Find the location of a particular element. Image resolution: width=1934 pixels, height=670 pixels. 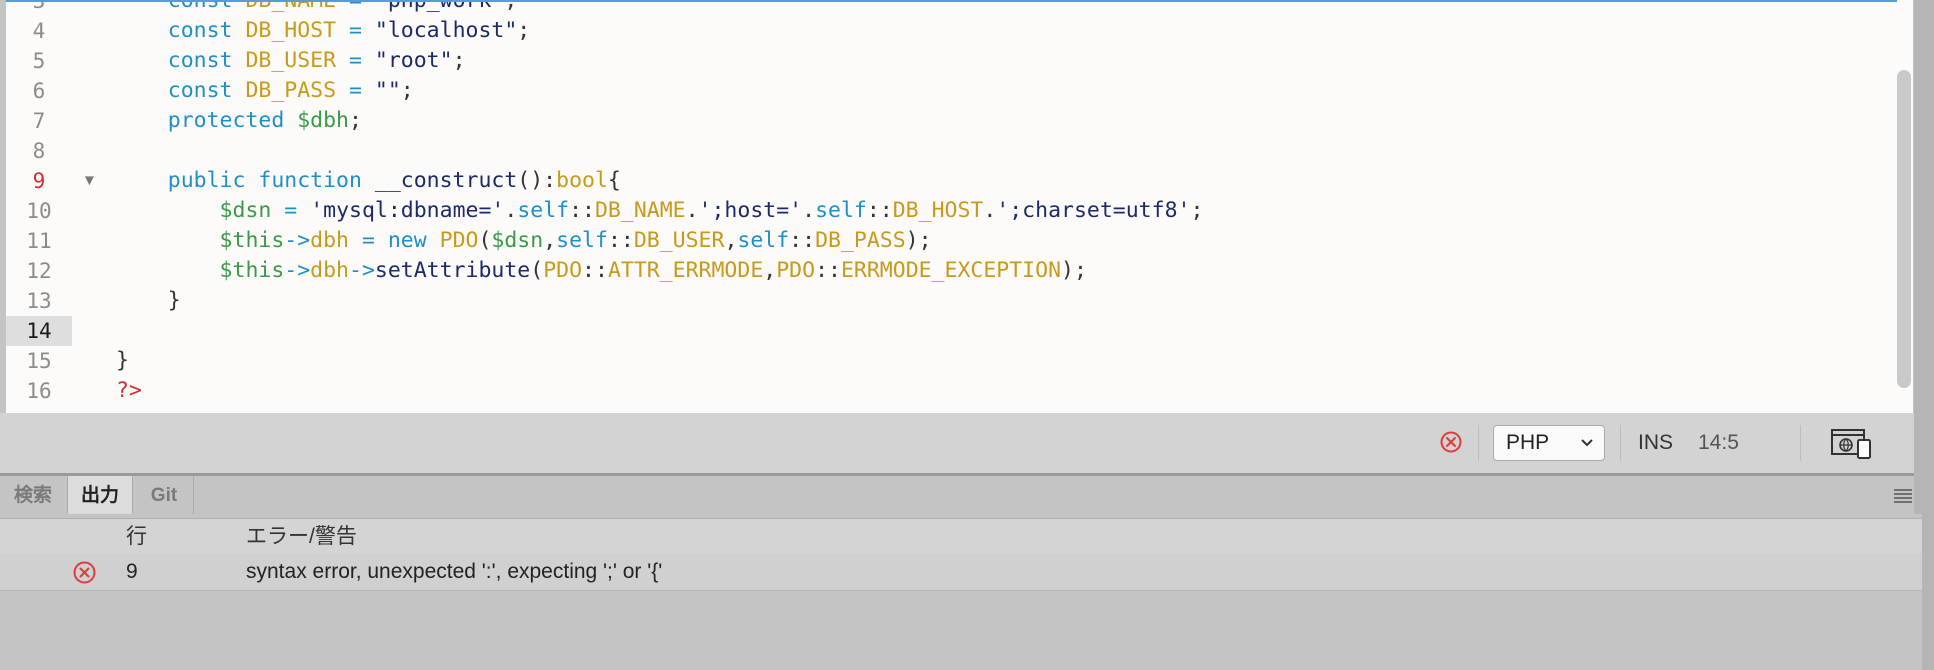

fold-toggle-icon: ▼ is located at coordinates (89, 181).